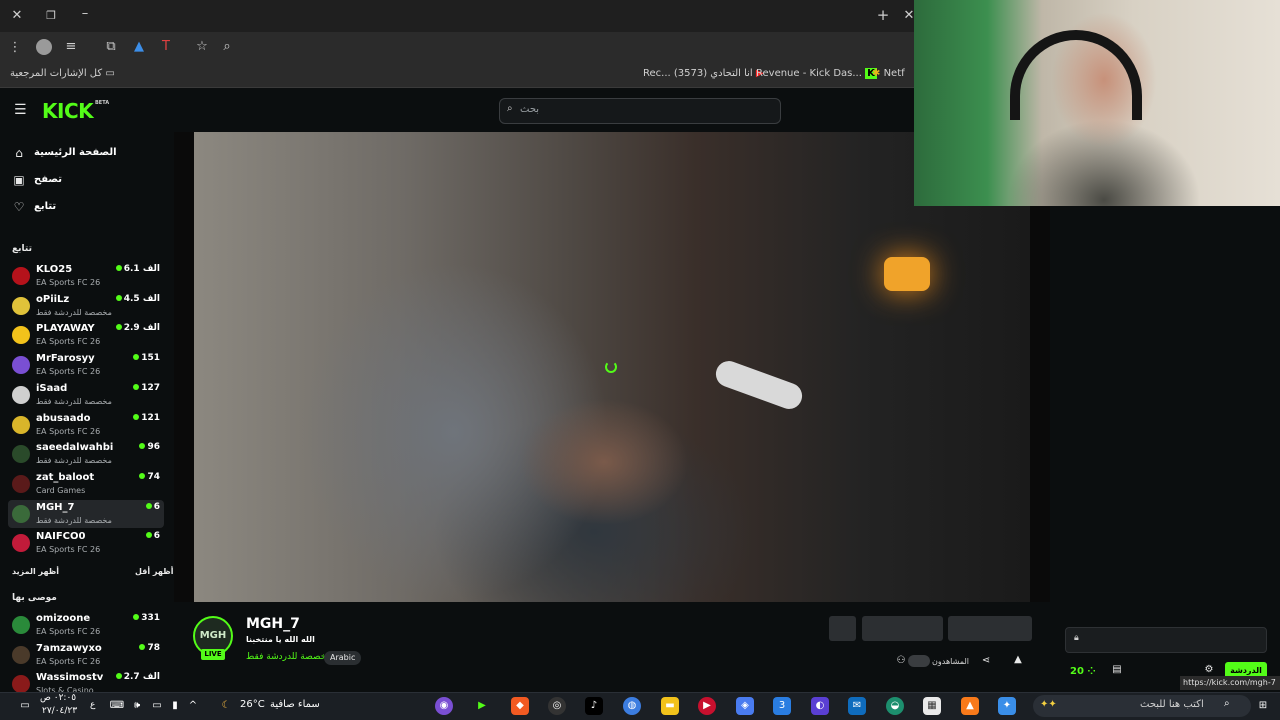 The image size is (1280, 720). What do you see at coordinates (153, 647) in the screenshot?
I see `viewer-count-value: 78` at bounding box center [153, 647].